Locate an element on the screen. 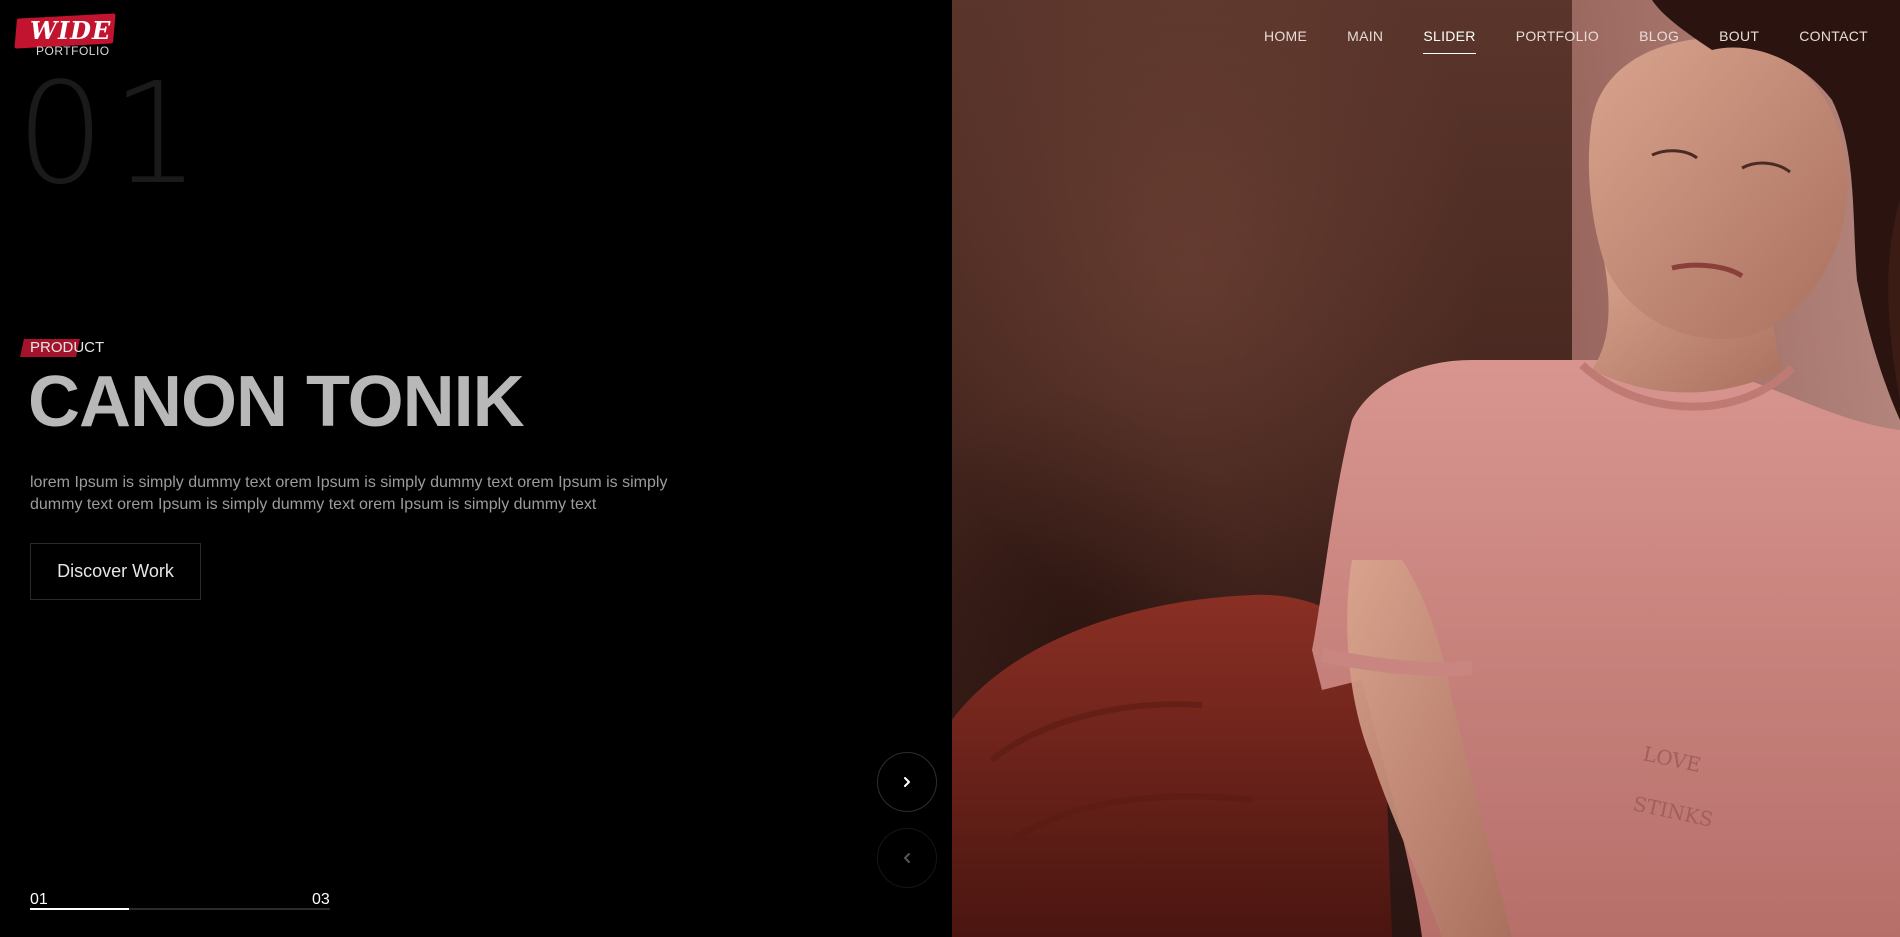 This screenshot has width=1900, height=937. total-slides: 03 is located at coordinates (321, 899).